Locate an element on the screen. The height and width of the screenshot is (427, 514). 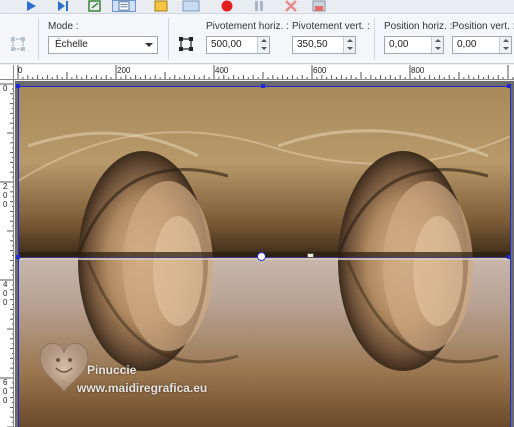
top-toolbar is located at coordinates (257, 7).